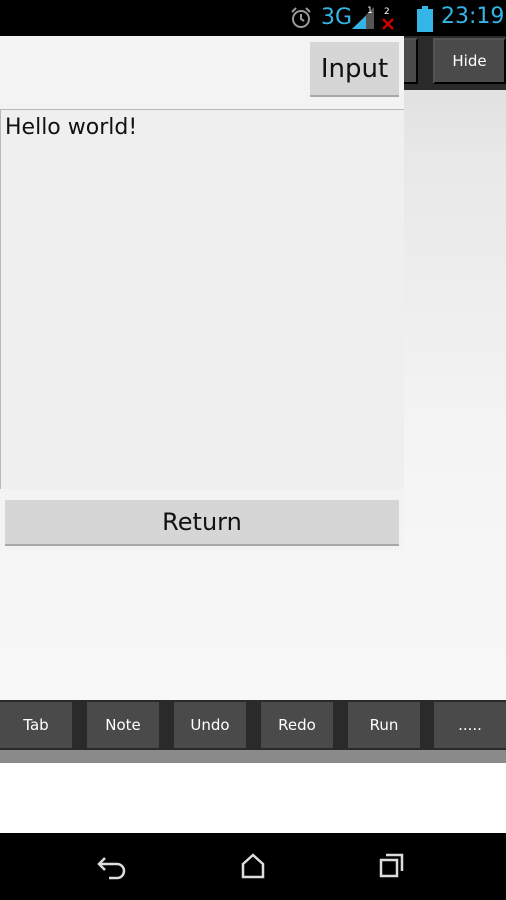  I want to click on svg-text: 1, so click(370, 11).